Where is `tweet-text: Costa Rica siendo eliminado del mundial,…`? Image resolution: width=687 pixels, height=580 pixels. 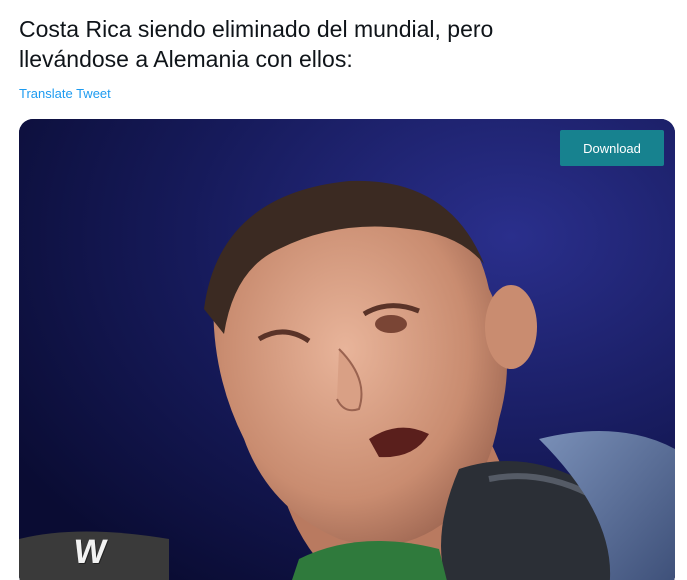
tweet-text: Costa Rica siendo eliminado del mundial,… is located at coordinates (339, 44).